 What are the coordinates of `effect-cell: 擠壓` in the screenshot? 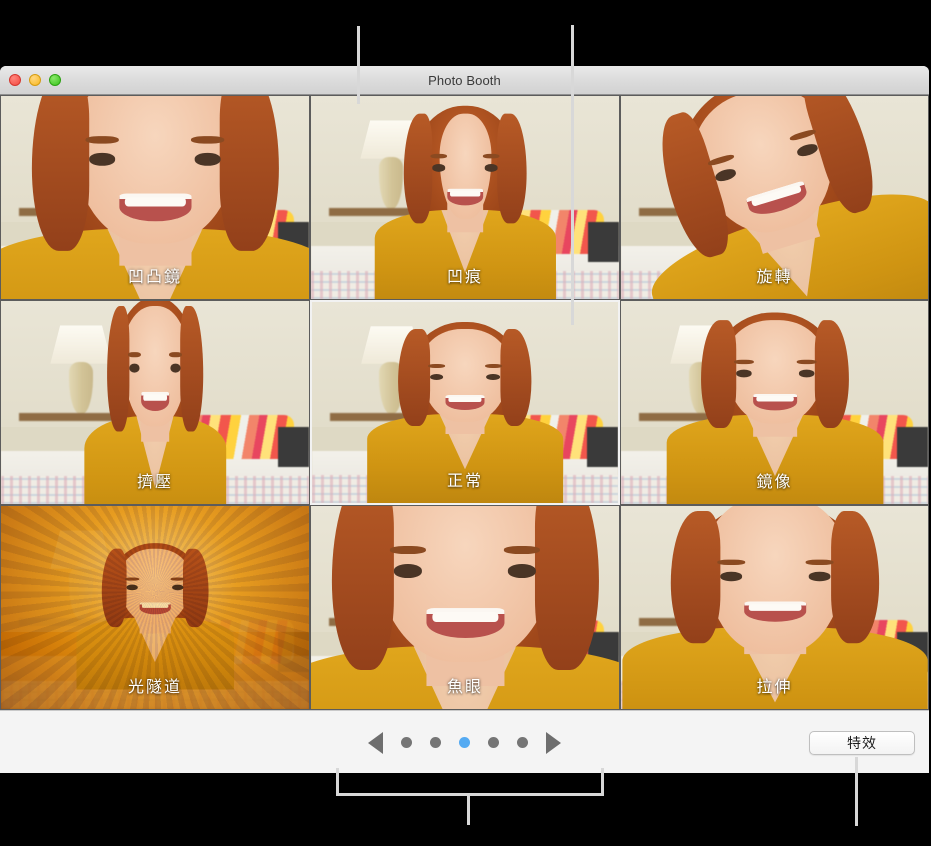 It's located at (155, 402).